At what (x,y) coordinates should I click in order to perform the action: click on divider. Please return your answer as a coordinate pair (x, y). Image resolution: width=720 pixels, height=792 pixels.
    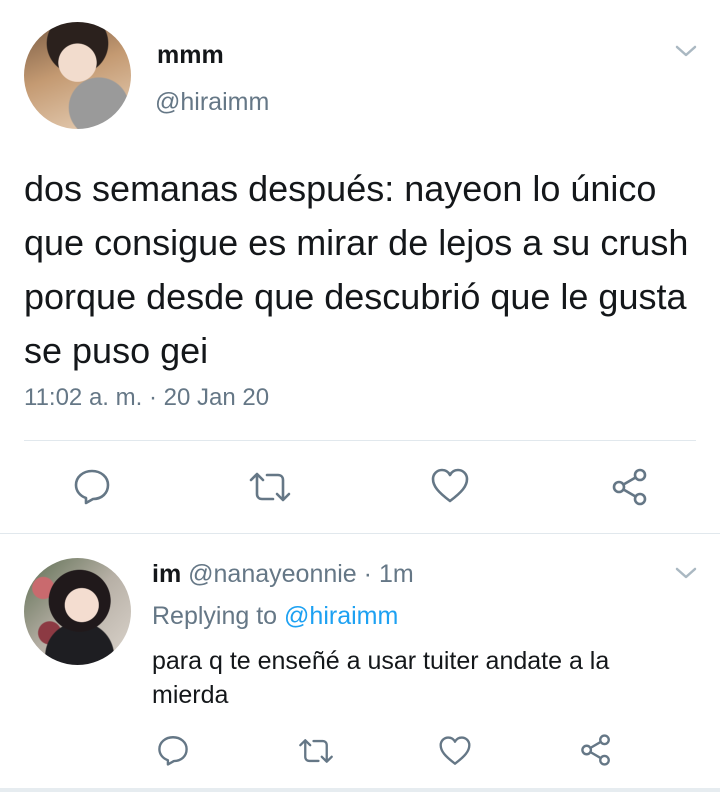
    Looking at the image, I should click on (360, 440).